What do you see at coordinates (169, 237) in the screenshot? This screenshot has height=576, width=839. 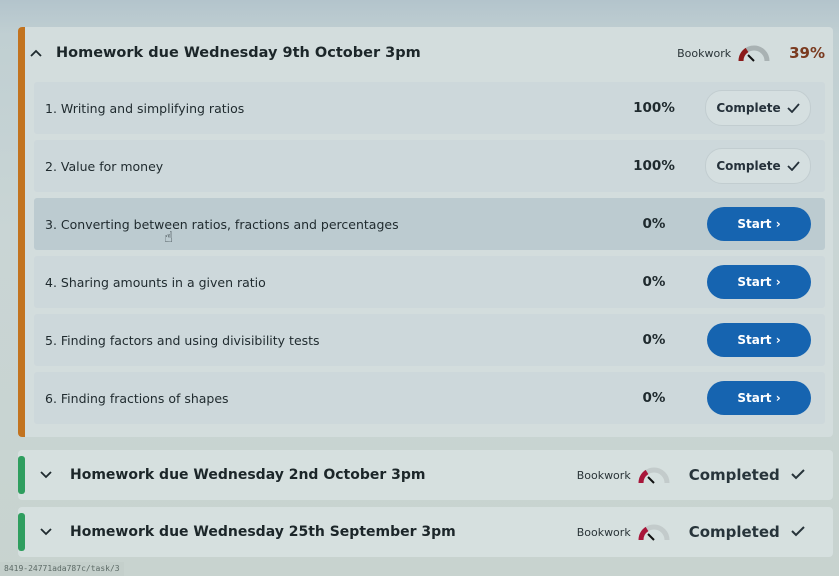 I see `hand-pointer-icon: ☝` at bounding box center [169, 237].